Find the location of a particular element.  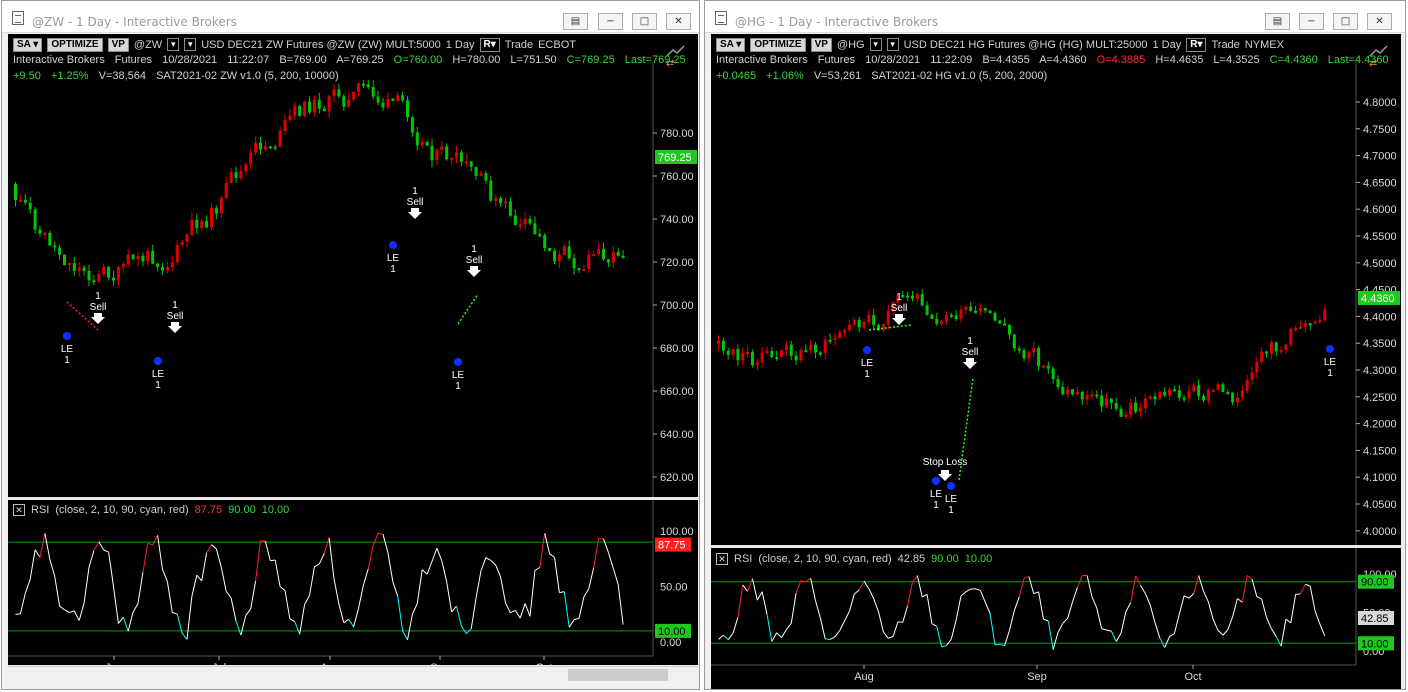

scroll-thumb is located at coordinates (618, 675).